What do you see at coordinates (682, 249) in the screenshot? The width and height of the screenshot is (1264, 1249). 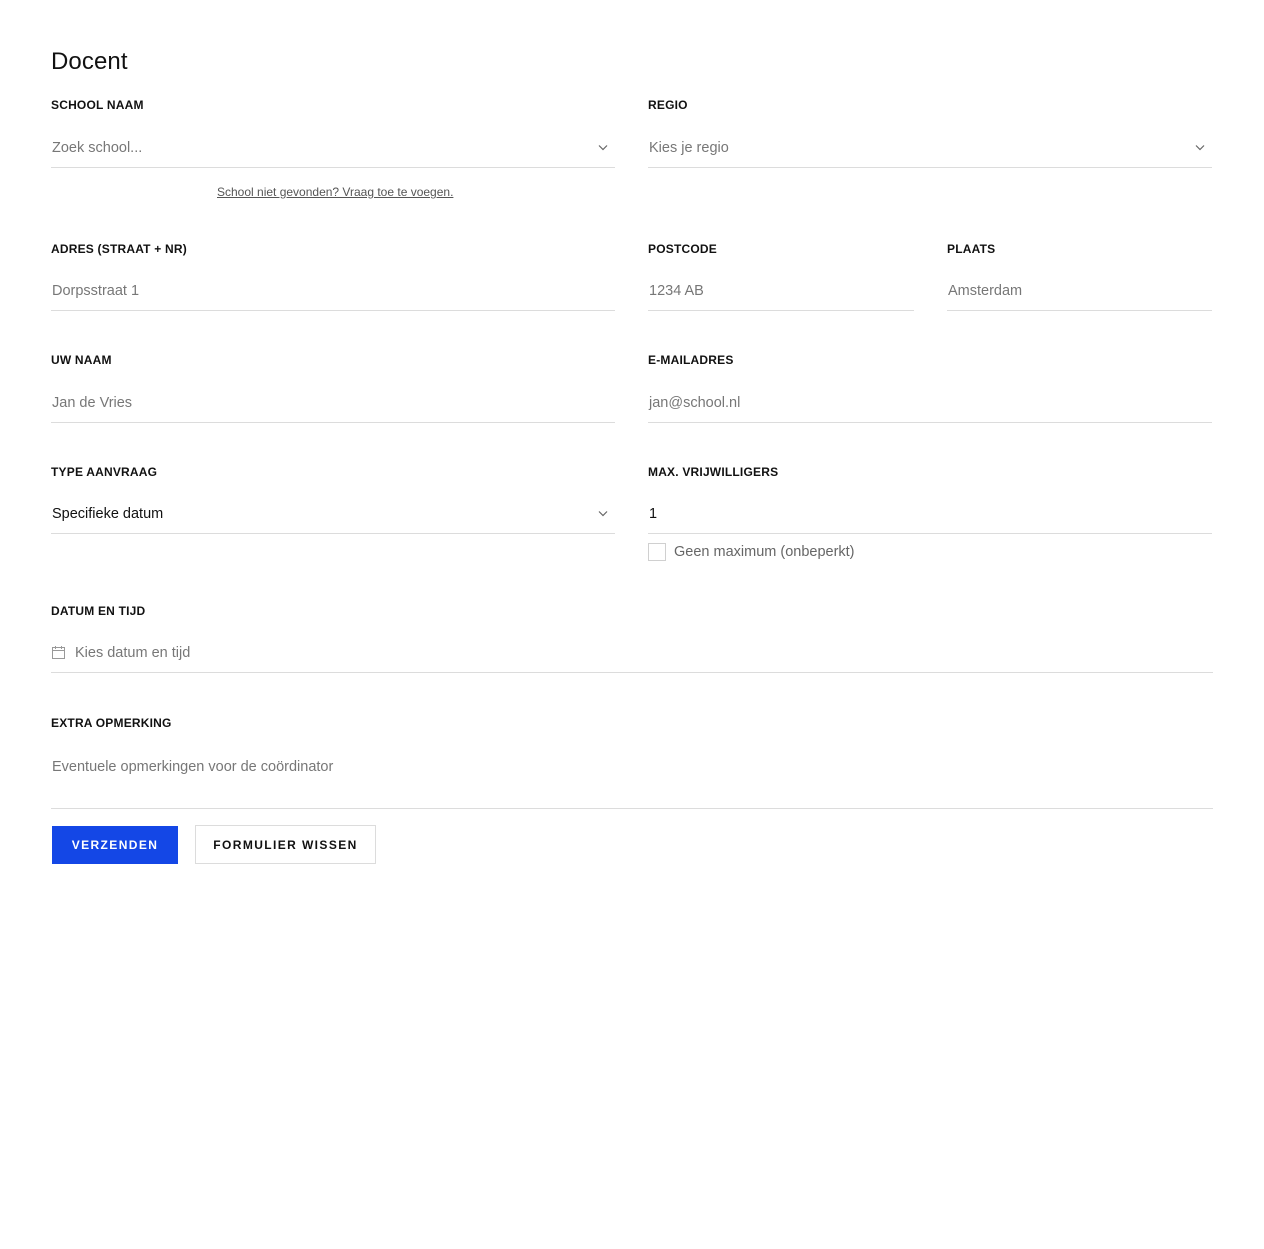 I see `postcode-label: POSTCODE` at bounding box center [682, 249].